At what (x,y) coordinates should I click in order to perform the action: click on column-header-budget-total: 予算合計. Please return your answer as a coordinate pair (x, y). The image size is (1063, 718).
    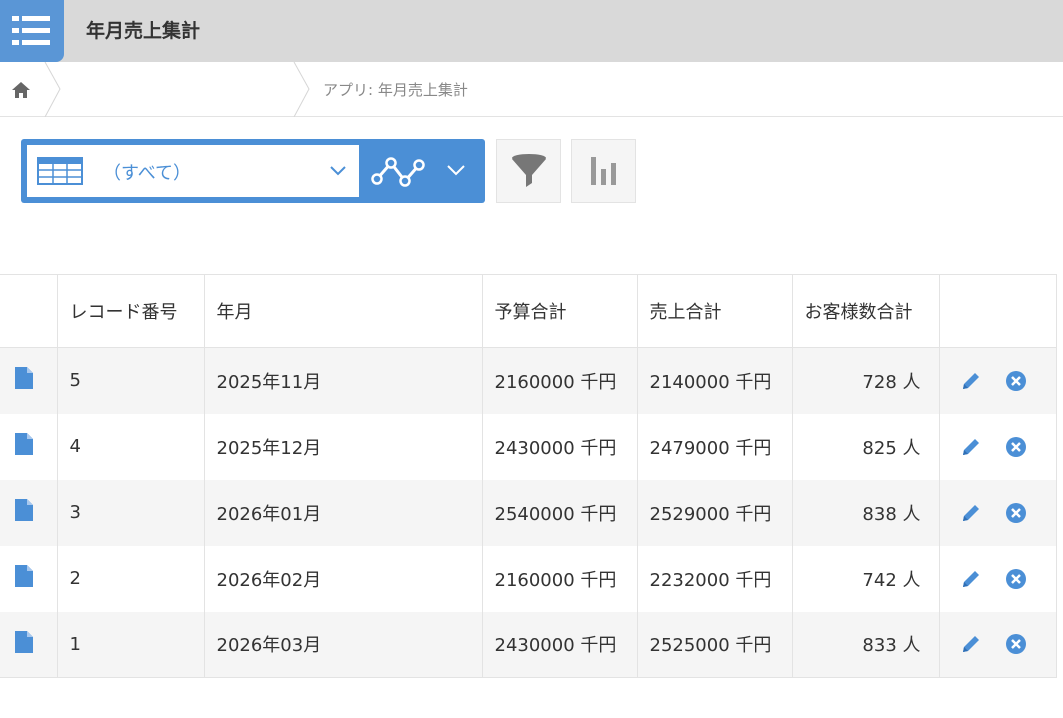
    Looking at the image, I should click on (560, 311).